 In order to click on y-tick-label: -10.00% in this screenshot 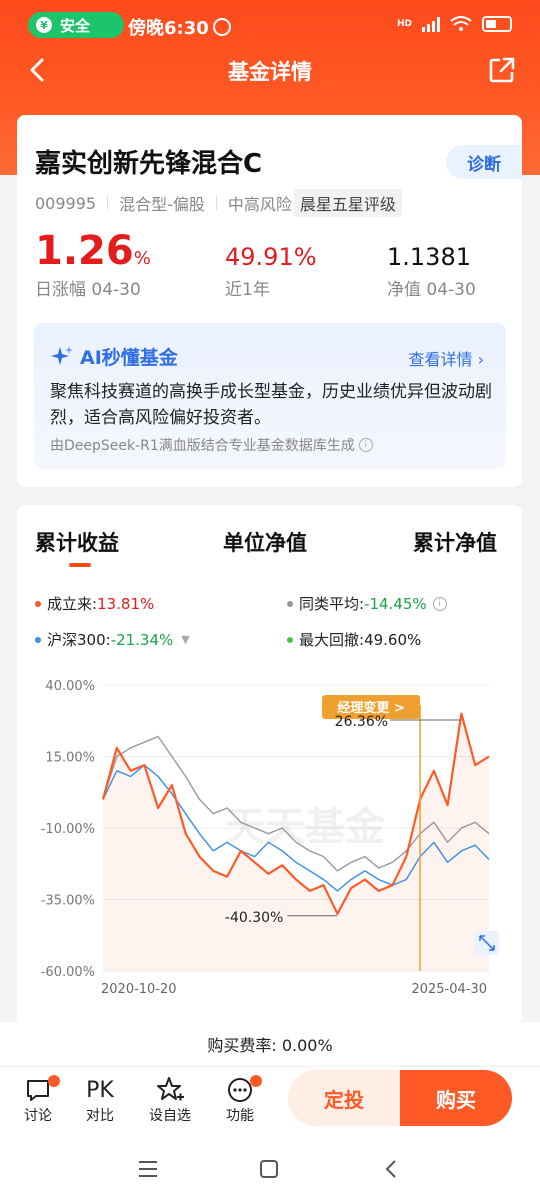, I will do `click(68, 829)`.